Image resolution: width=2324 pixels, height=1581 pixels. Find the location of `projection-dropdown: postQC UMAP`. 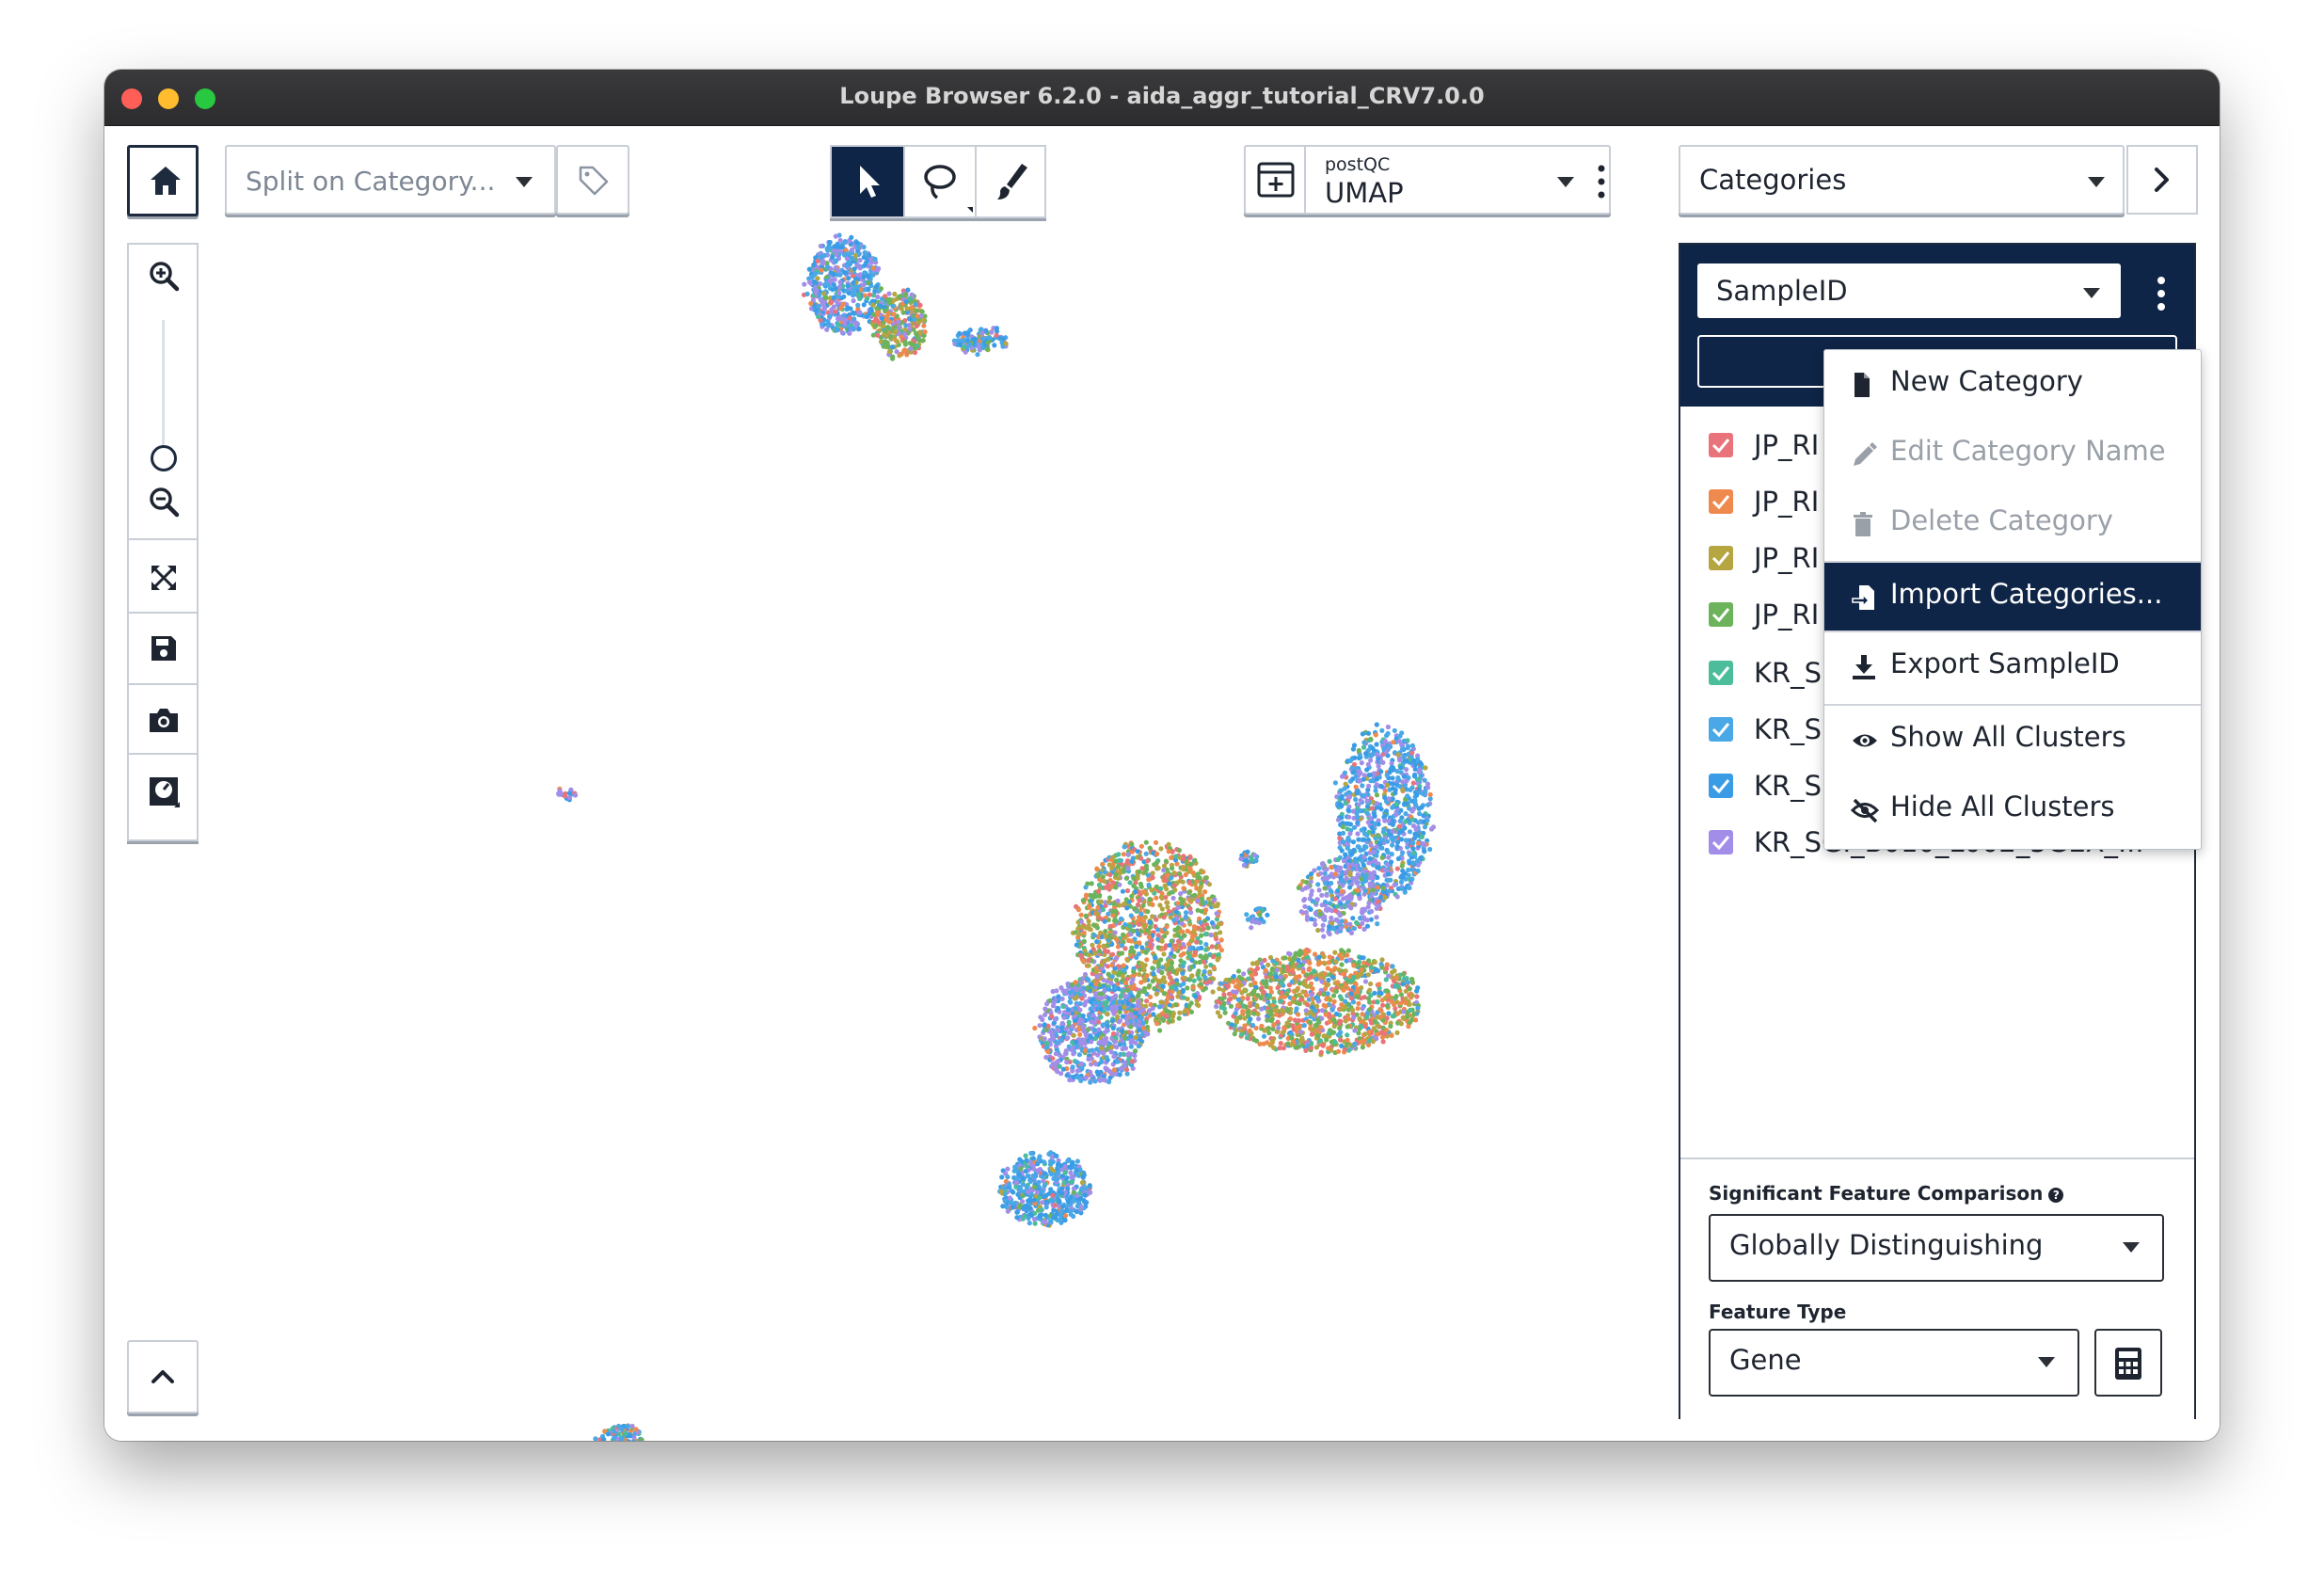

projection-dropdown: postQC UMAP is located at coordinates (1427, 180).